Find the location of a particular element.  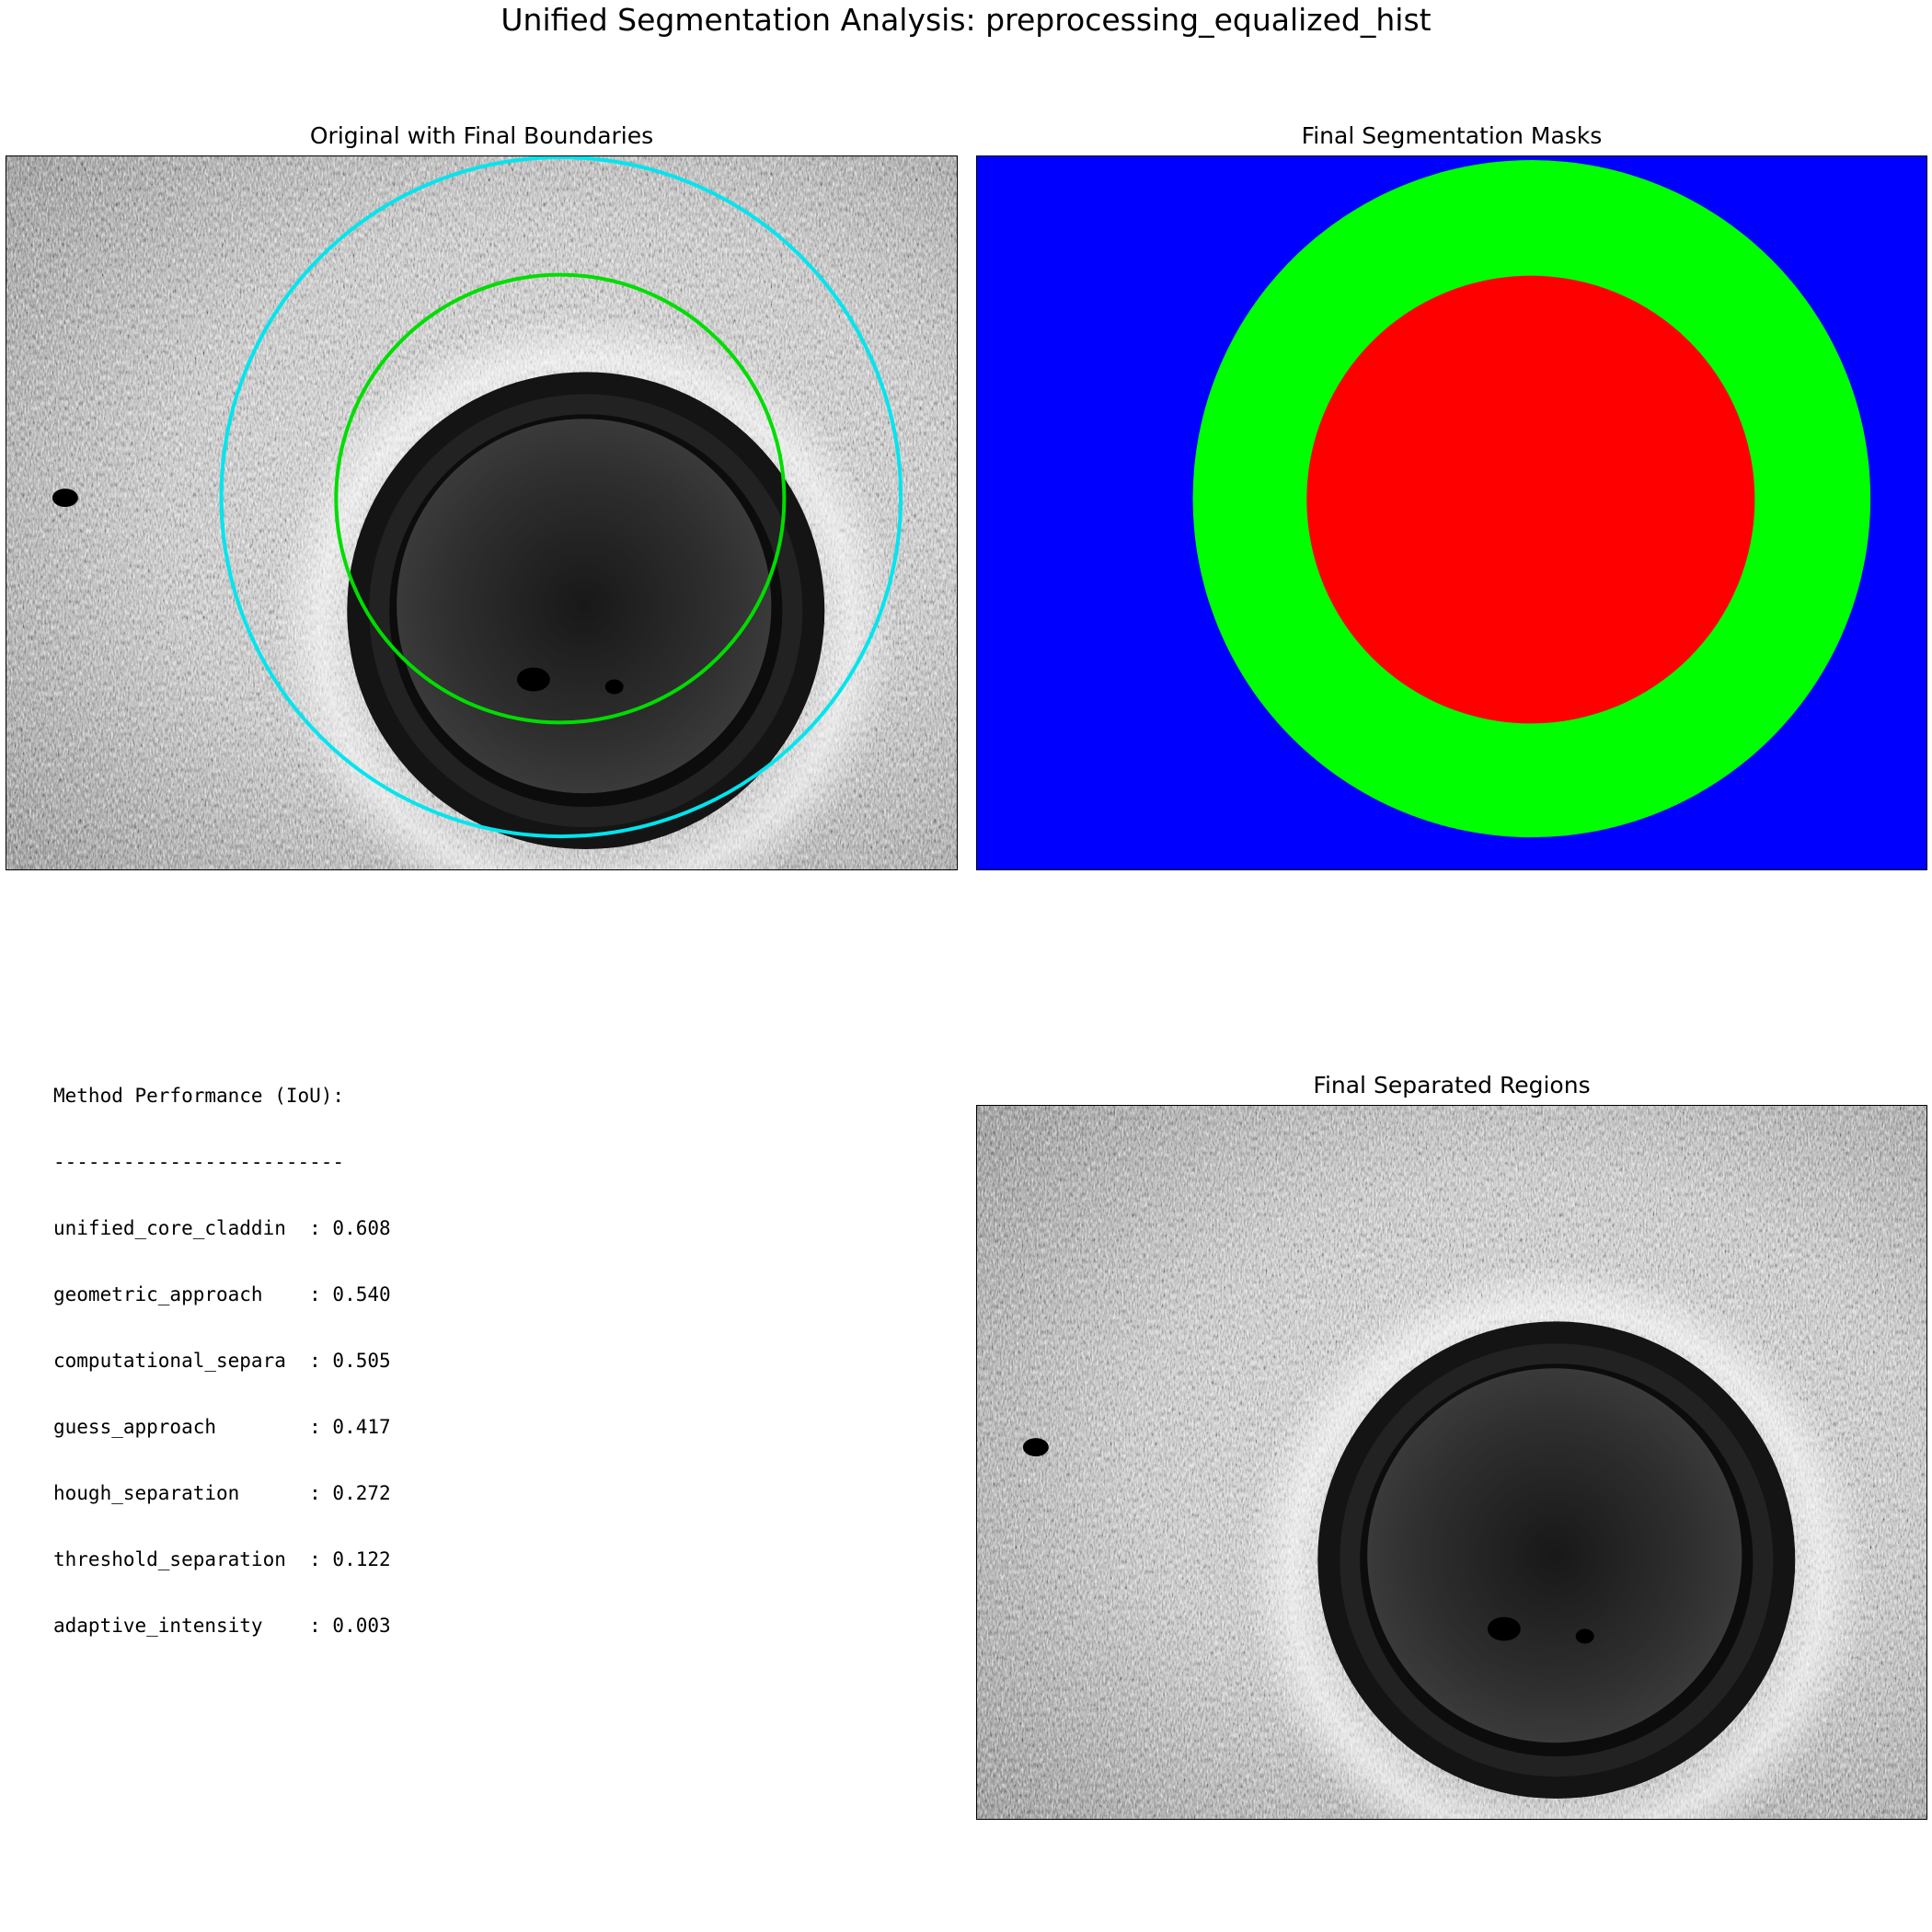

separated-panel-title: Final Separated Regions is located at coordinates (1452, 1085).